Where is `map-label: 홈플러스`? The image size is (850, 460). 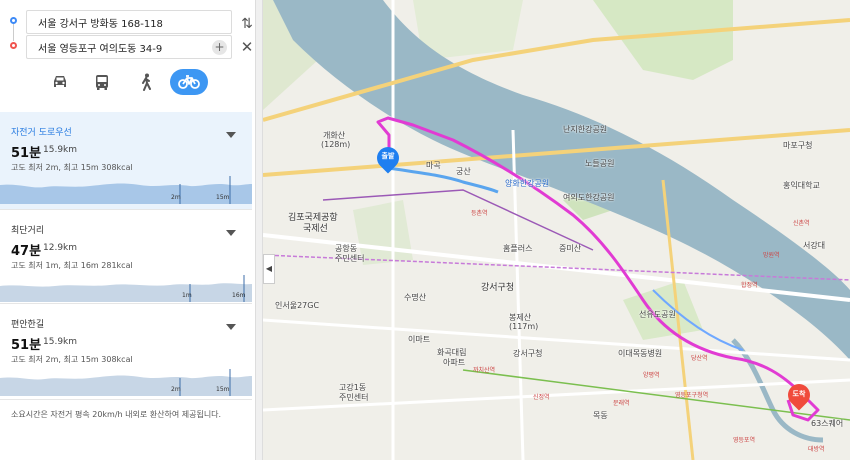
map-label: 홈플러스 is located at coordinates (518, 248).